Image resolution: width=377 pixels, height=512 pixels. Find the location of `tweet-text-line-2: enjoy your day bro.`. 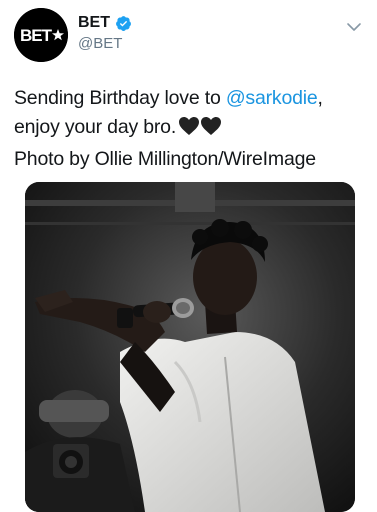

tweet-text-line-2: enjoy your day bro. is located at coordinates (190, 129).